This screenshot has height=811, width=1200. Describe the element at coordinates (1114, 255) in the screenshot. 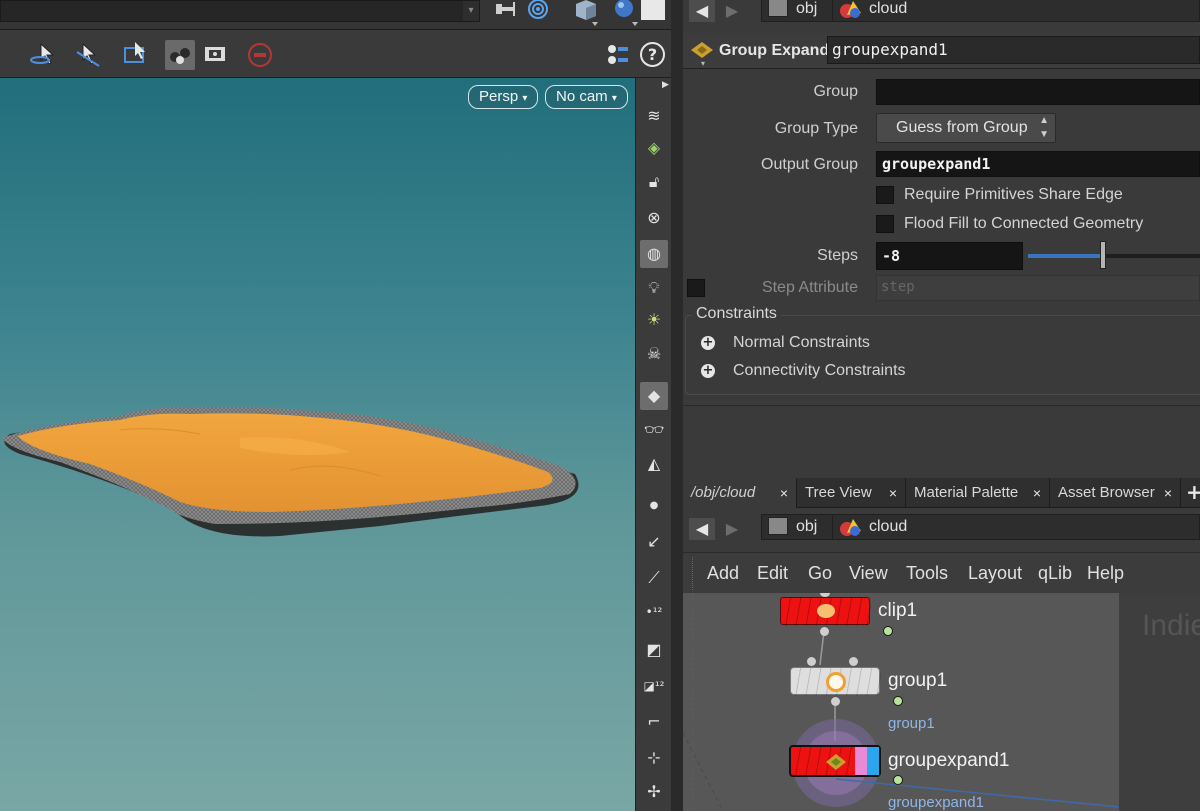

I see `steps-slider` at that location.